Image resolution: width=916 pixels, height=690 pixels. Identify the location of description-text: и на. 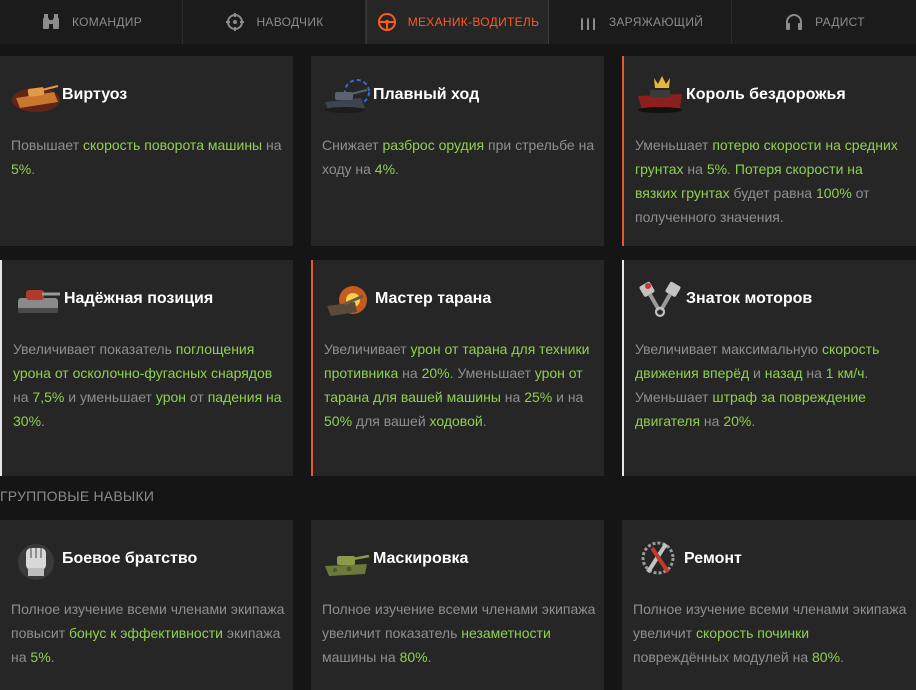
(568, 397).